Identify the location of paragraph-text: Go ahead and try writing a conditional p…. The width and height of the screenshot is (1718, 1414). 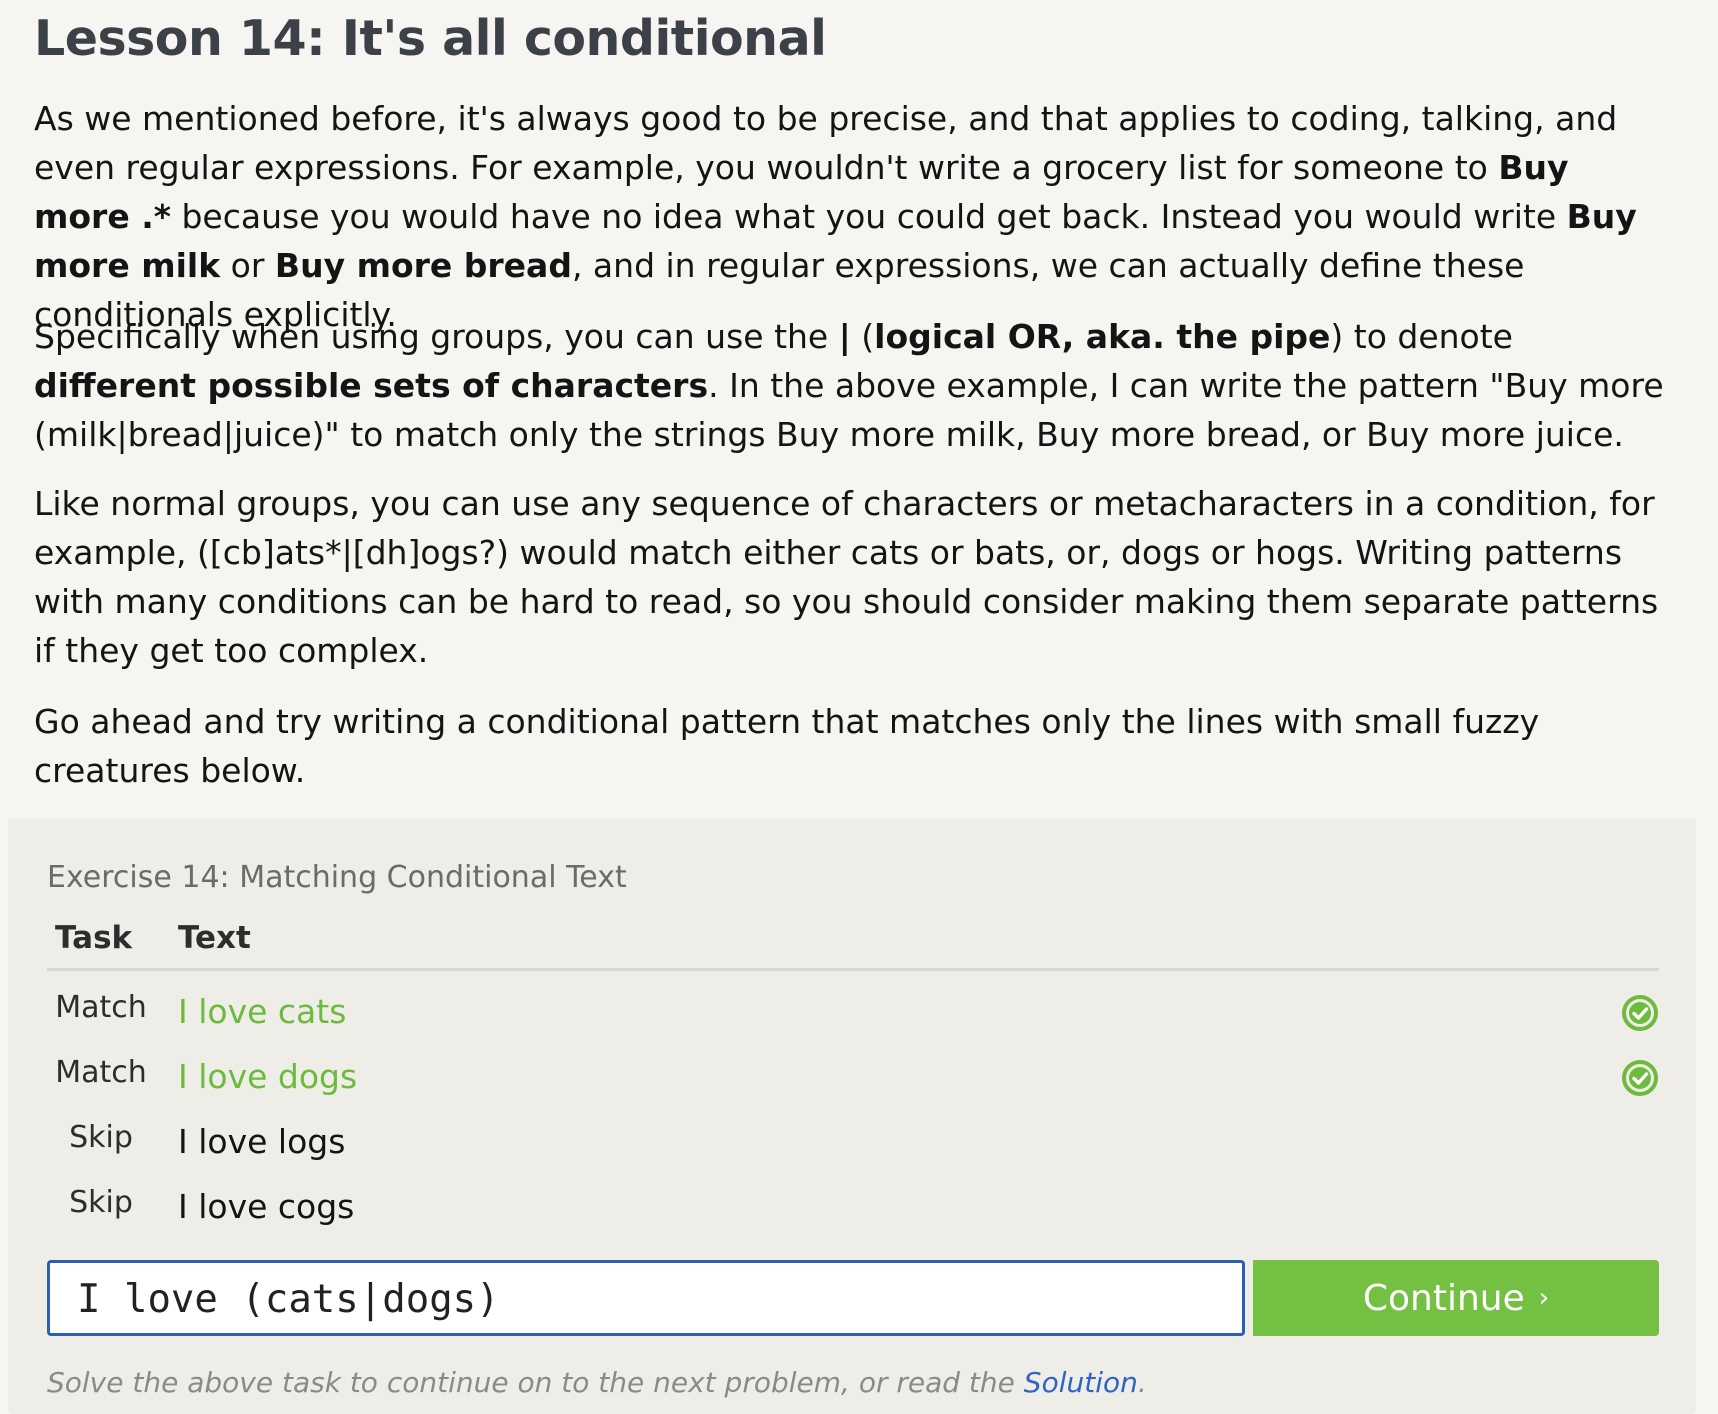
(787, 746).